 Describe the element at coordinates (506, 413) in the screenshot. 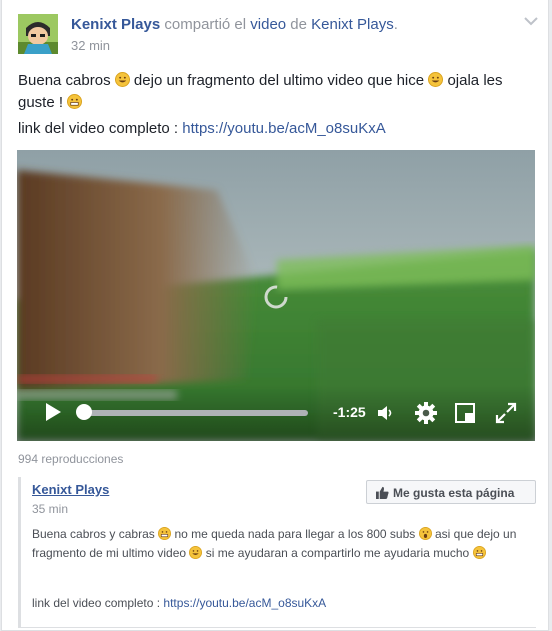

I see `fullscreen-icon` at that location.